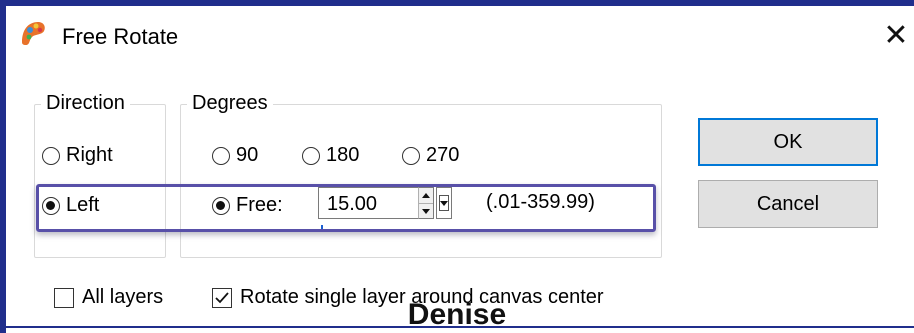 This screenshot has height=333, width=914. Describe the element at coordinates (346, 208) in the screenshot. I see `annotation-highlight-box` at that location.